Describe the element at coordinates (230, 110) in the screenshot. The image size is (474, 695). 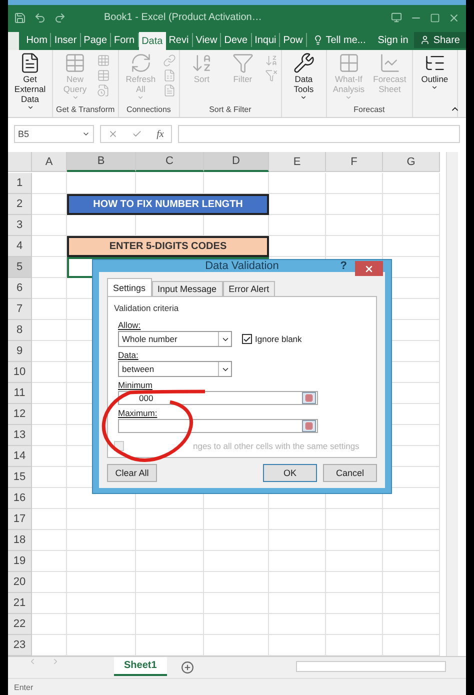
I see `group-label: Sort & Filter` at that location.